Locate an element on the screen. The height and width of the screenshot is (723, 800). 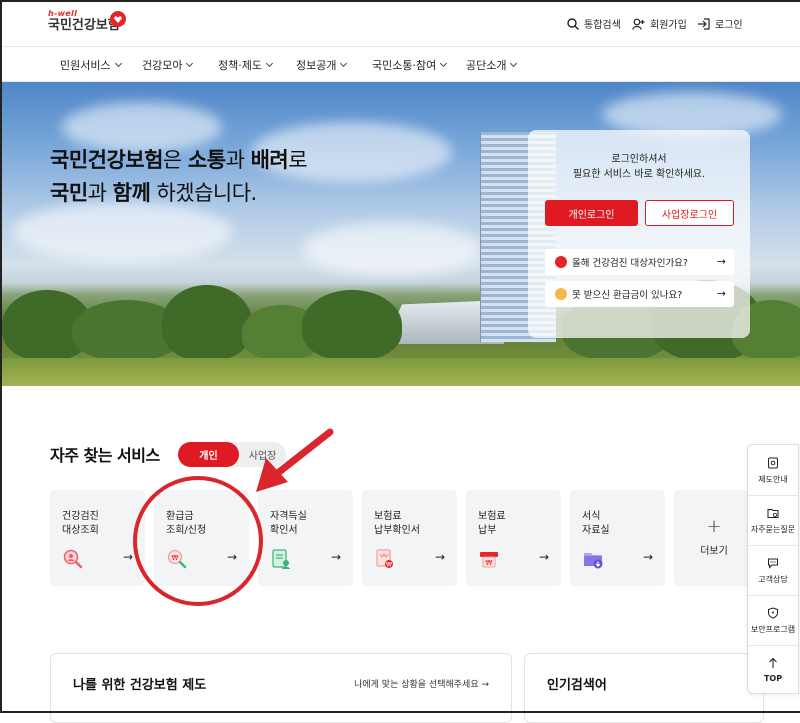
nav-item-policy: 정책·제도 is located at coordinates (246, 65).